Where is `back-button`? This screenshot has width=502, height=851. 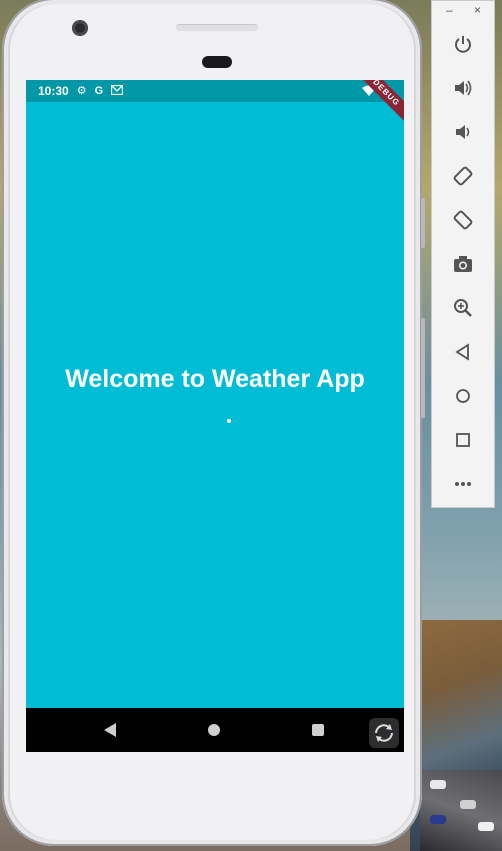 back-button is located at coordinates (463, 352).